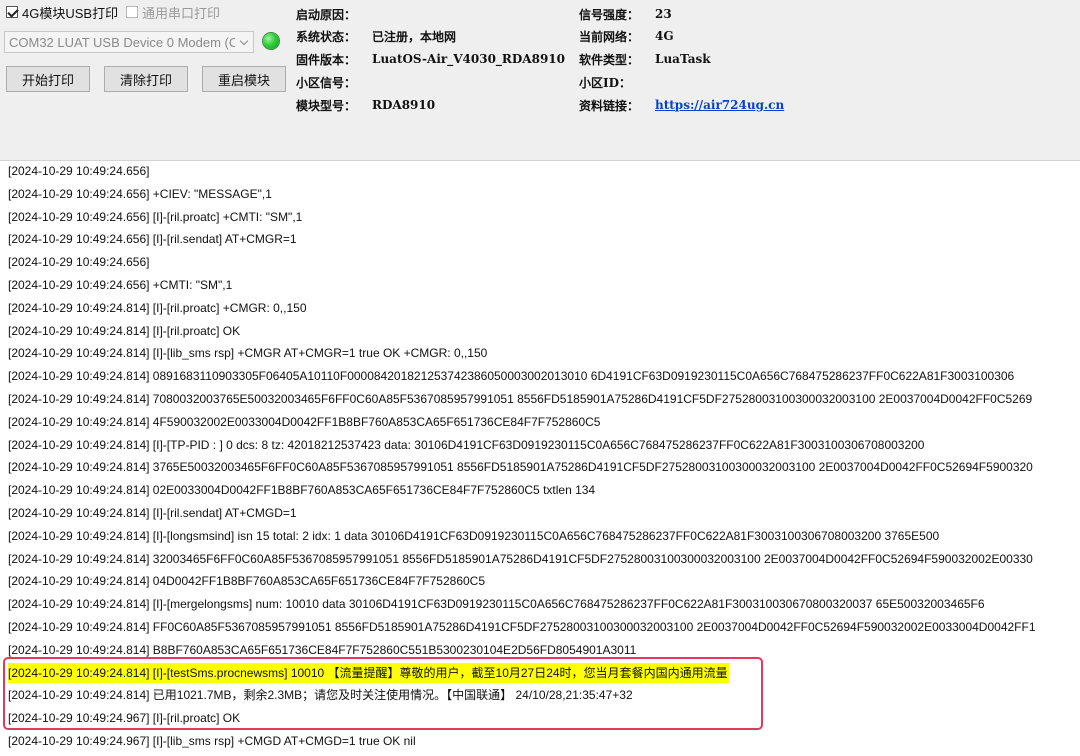 The image size is (1080, 756). Describe the element at coordinates (609, 105) in the screenshot. I see `docs-link-label: 资料链接：` at that location.